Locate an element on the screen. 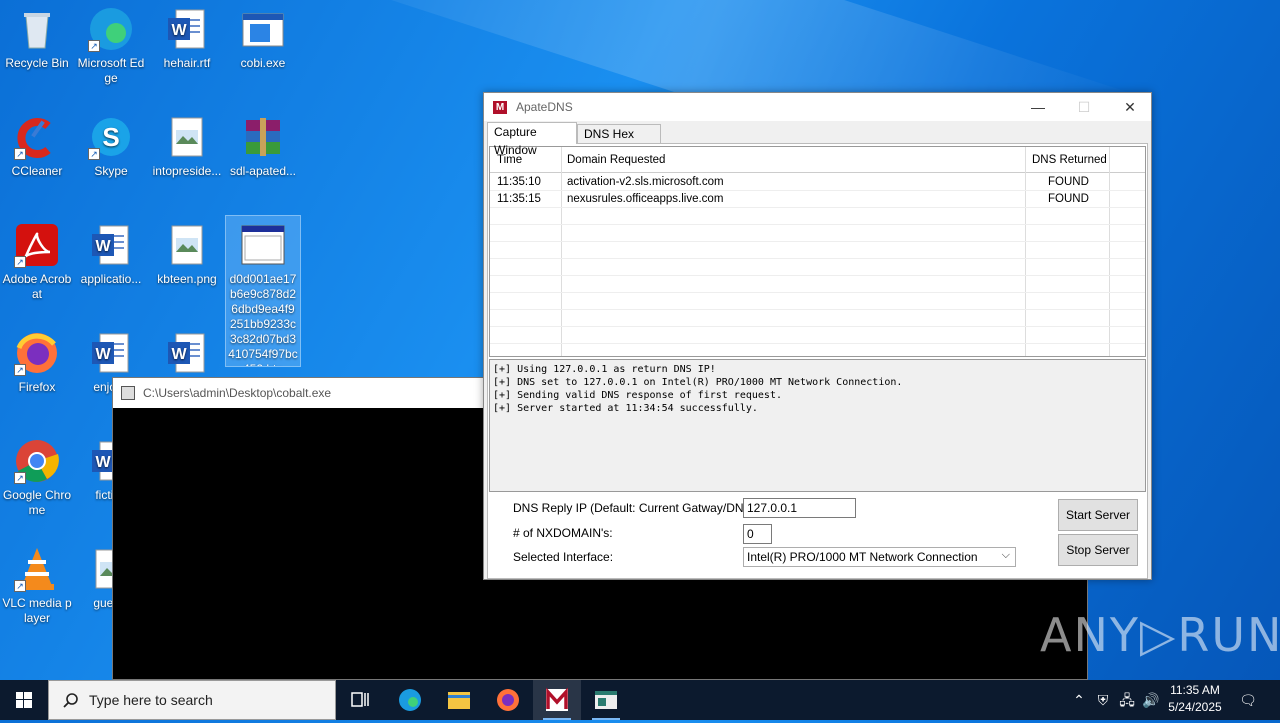 This screenshot has width=1280, height=723. desktop-icon: ↗ Adobe Acrobat is located at coordinates (37, 259).